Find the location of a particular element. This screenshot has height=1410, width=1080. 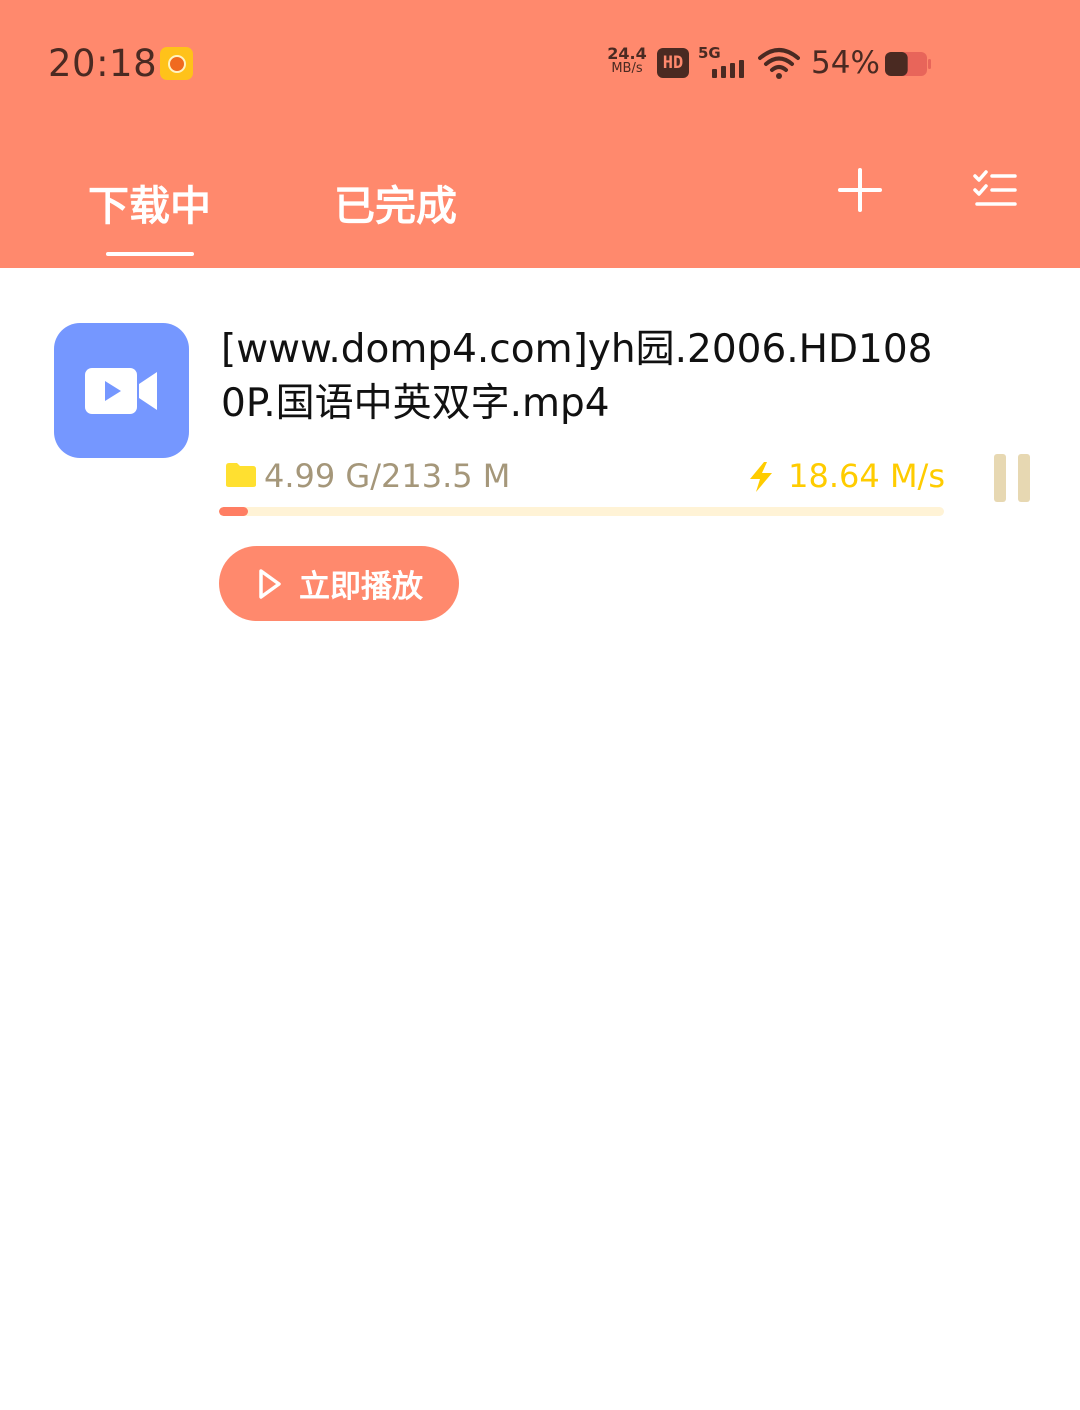

batch-manage-button is located at coordinates (995, 190).